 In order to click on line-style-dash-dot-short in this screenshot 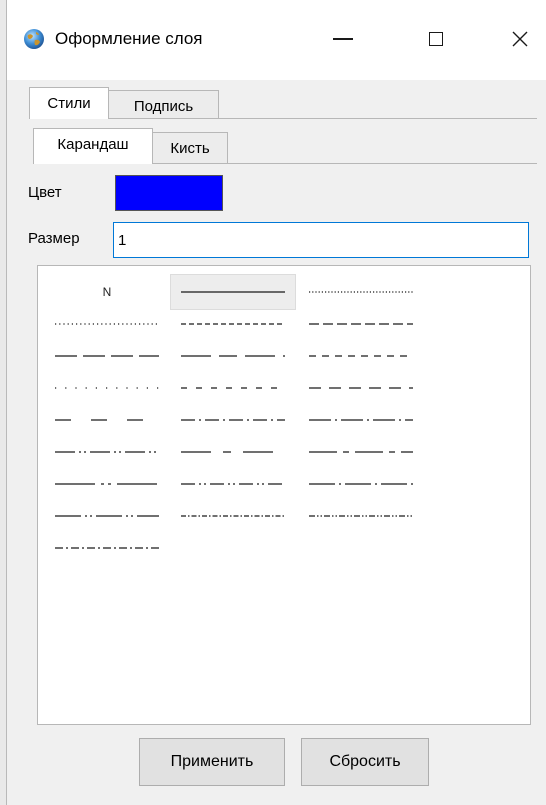, I will do `click(107, 548)`.